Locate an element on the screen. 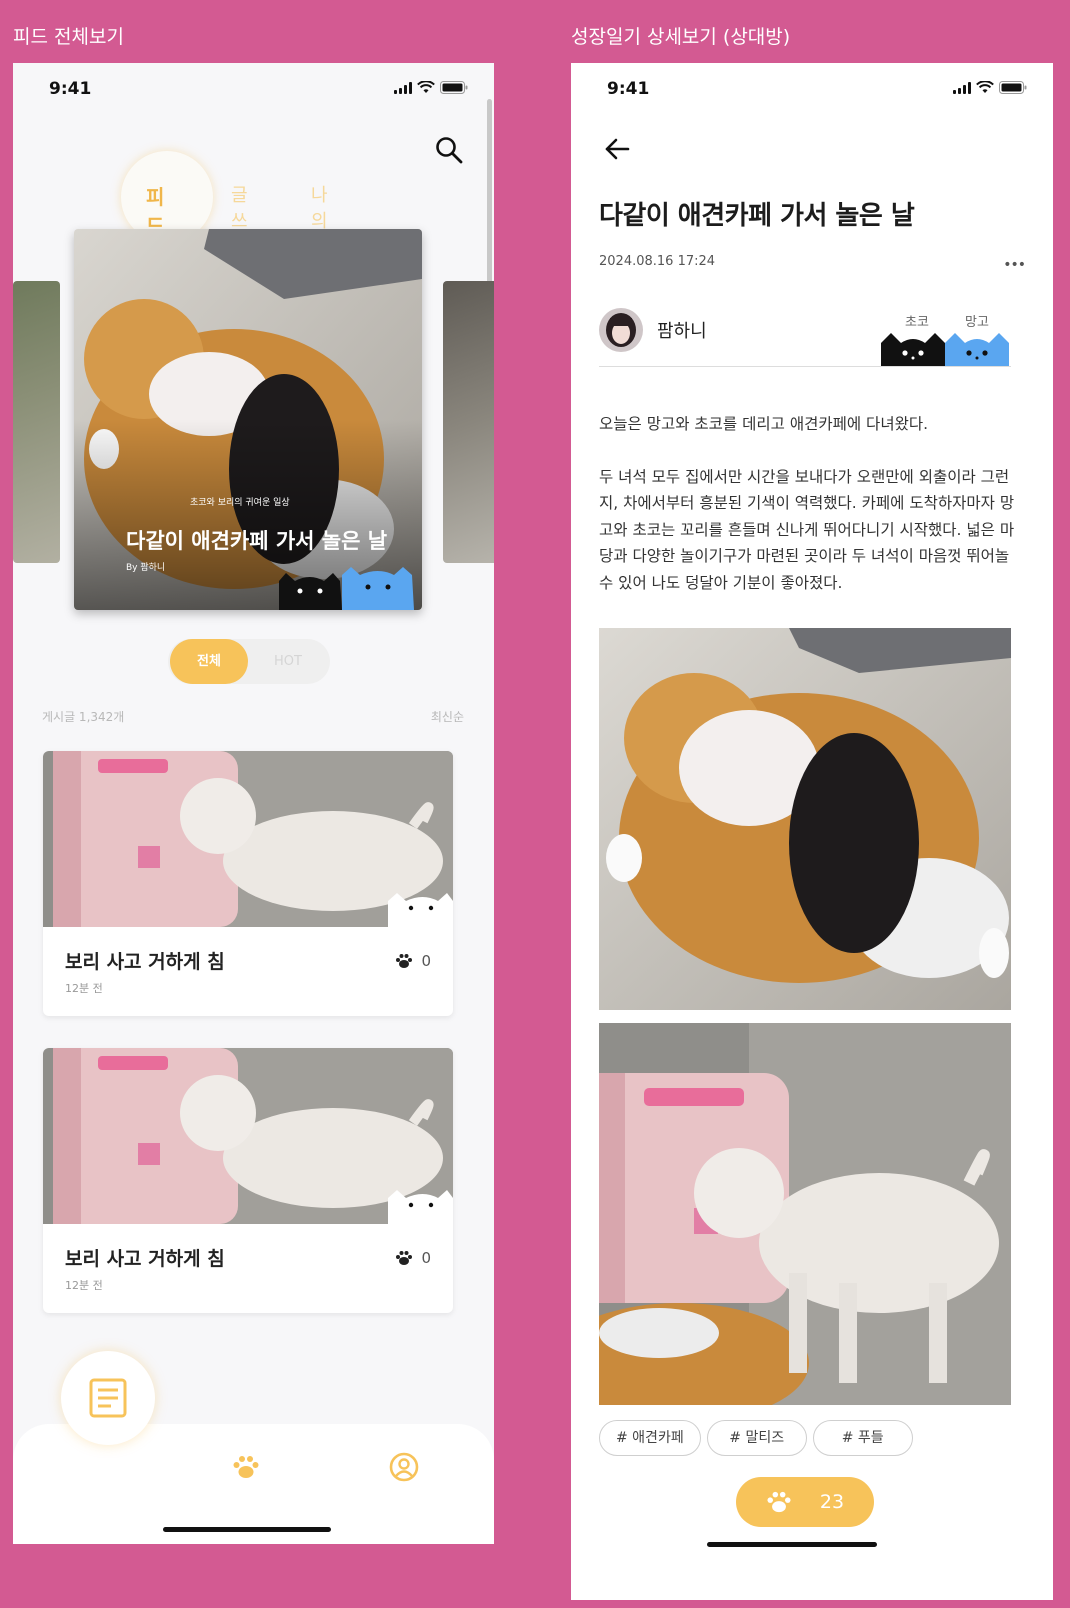 The width and height of the screenshot is (1070, 1608). avatar is located at coordinates (621, 330).